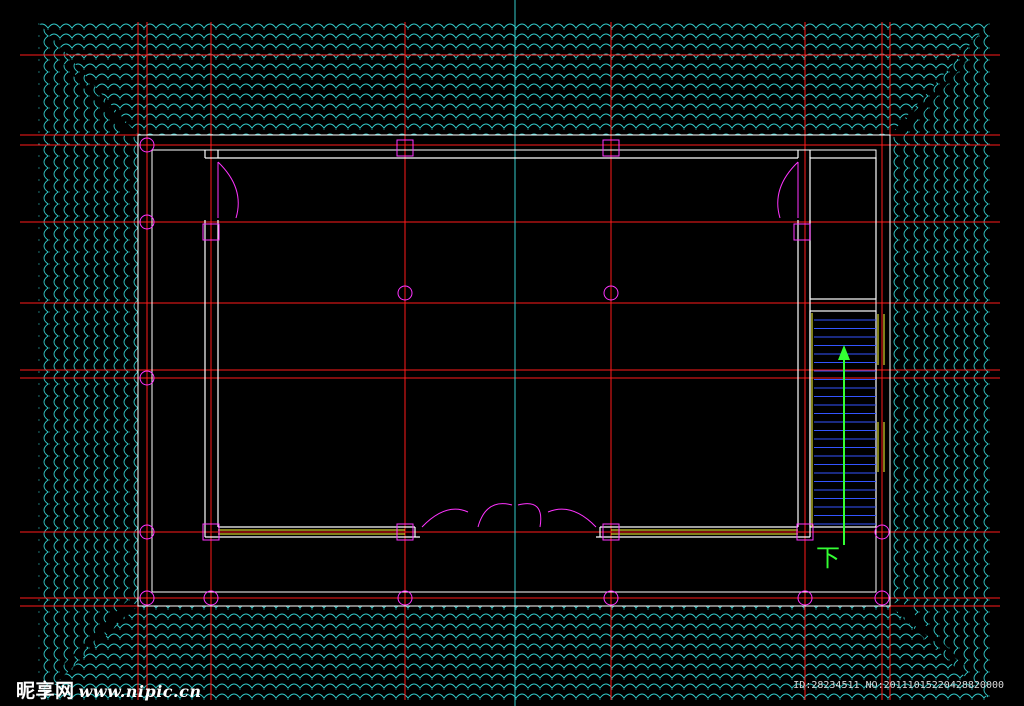  What do you see at coordinates (514, 78) in the screenshot?
I see `roof-top-slope` at bounding box center [514, 78].